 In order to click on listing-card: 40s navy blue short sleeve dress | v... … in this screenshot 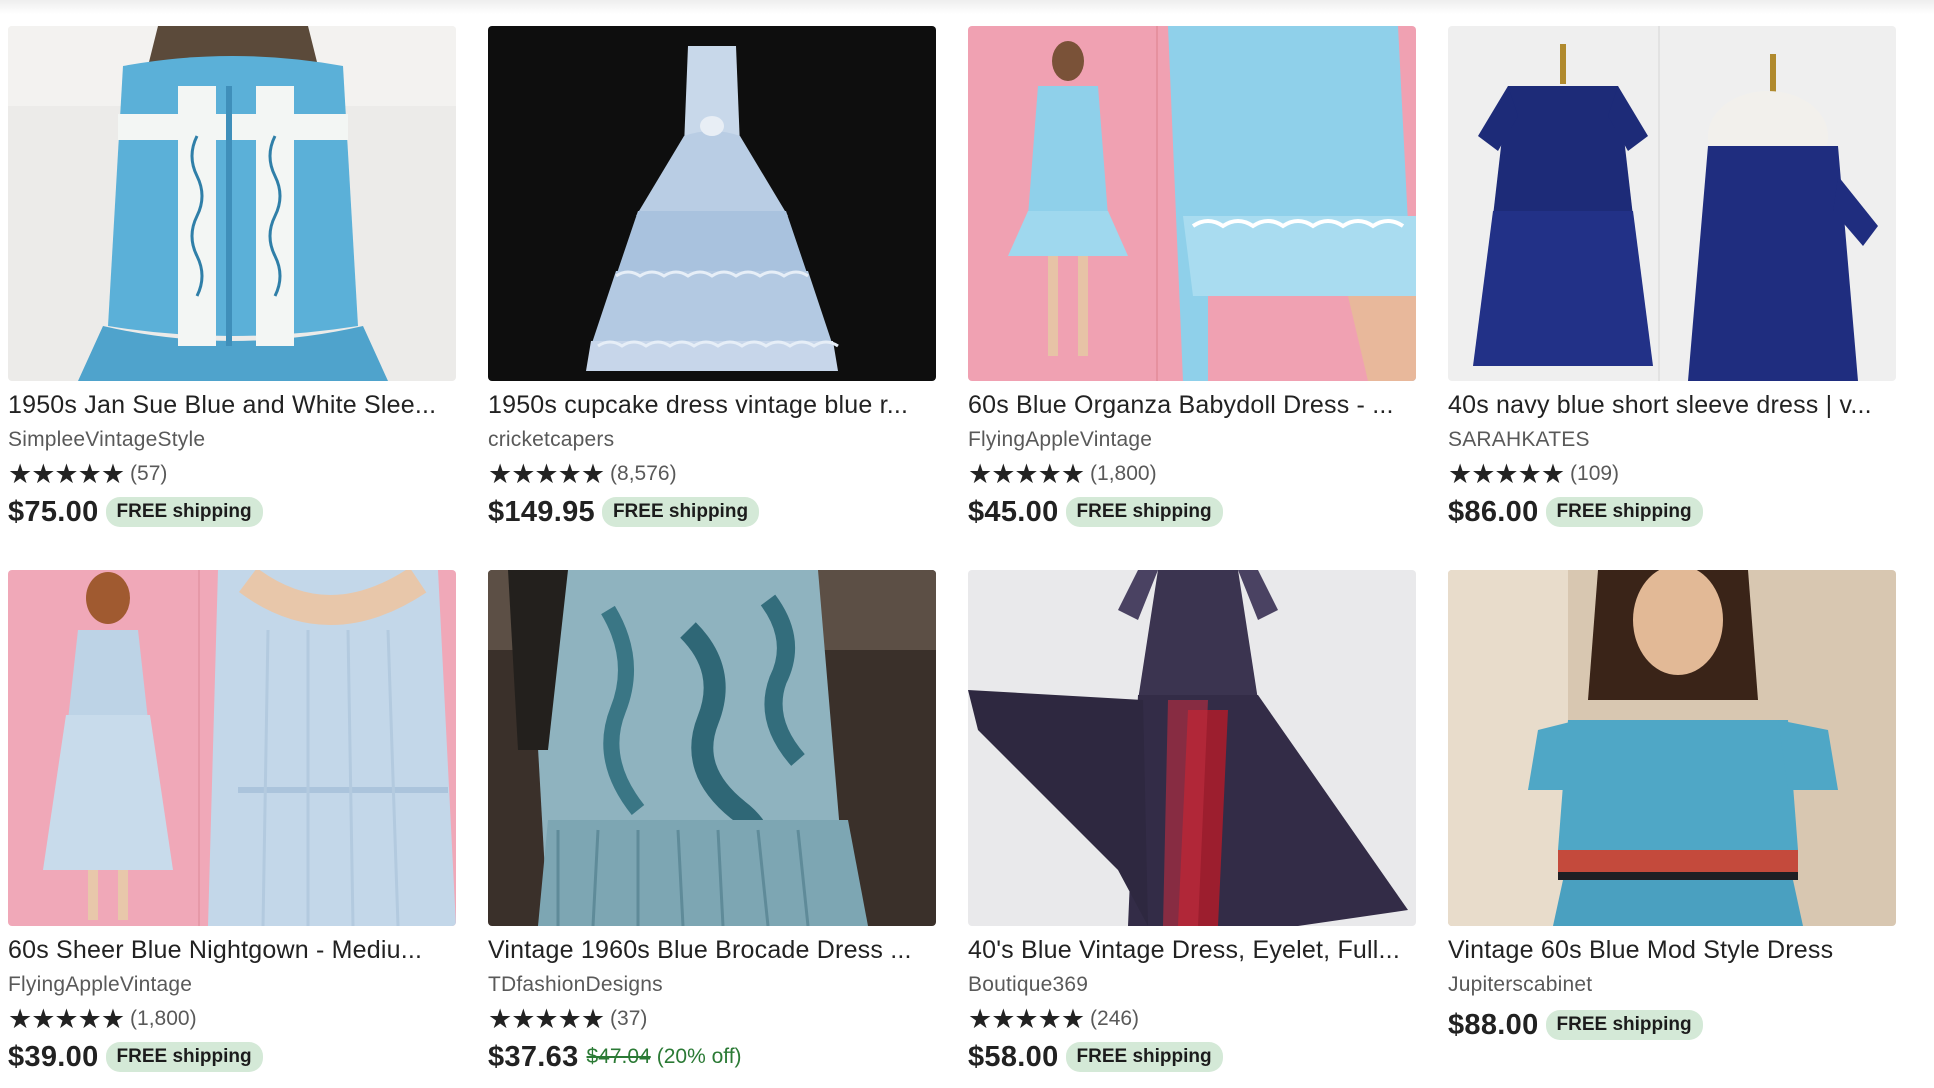, I will do `click(1672, 279)`.